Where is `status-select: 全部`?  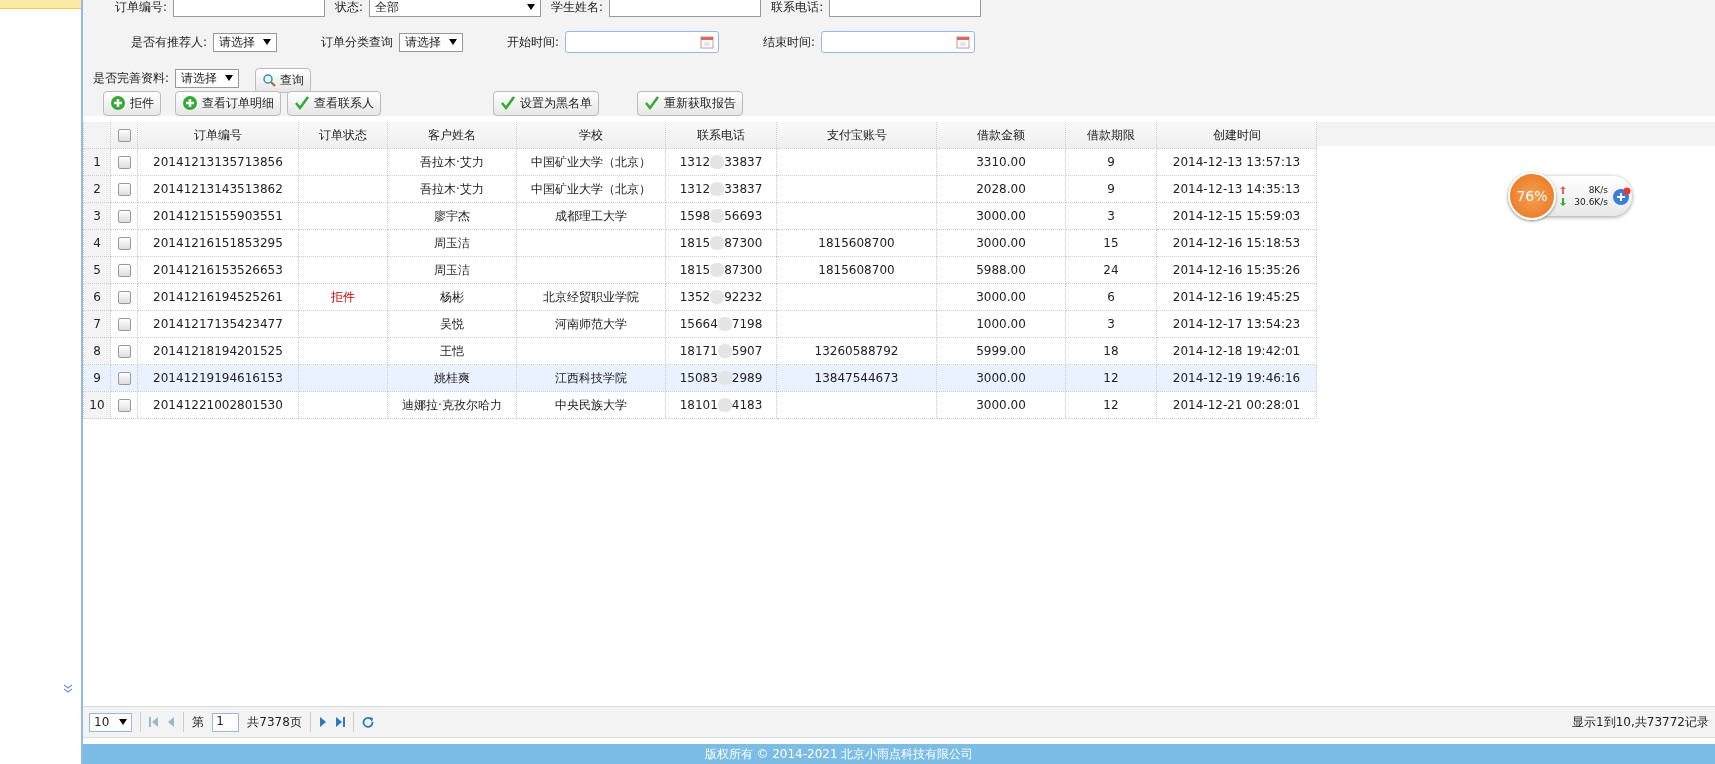 status-select: 全部 is located at coordinates (455, 8).